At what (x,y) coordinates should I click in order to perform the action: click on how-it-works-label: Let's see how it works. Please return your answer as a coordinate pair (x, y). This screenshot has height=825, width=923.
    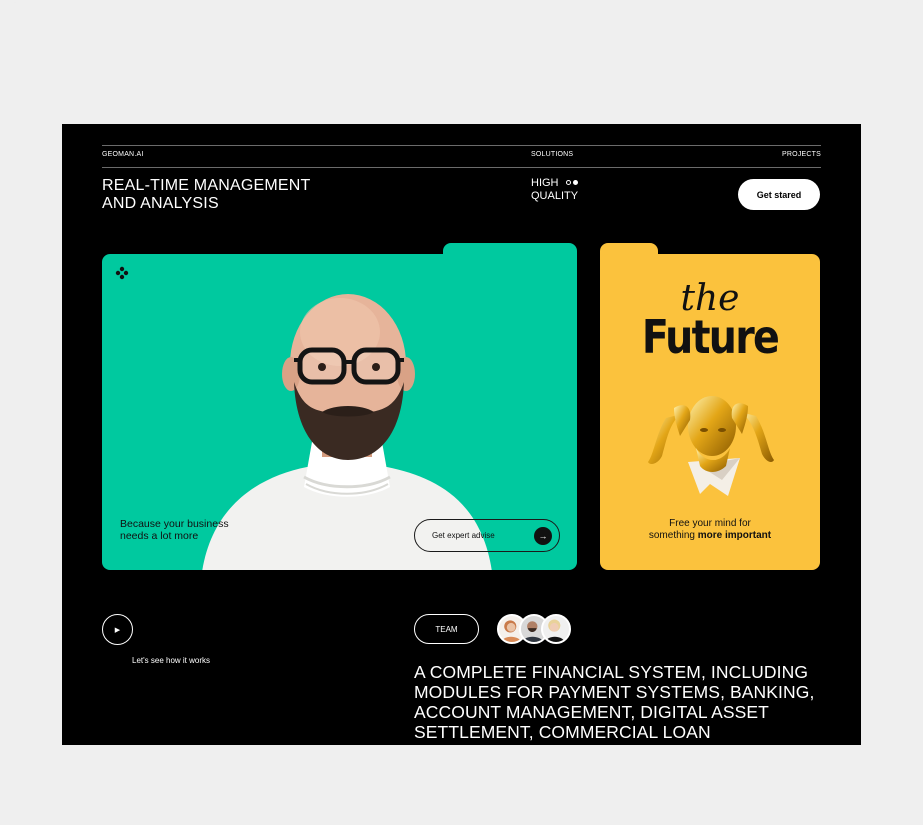
    Looking at the image, I should click on (171, 660).